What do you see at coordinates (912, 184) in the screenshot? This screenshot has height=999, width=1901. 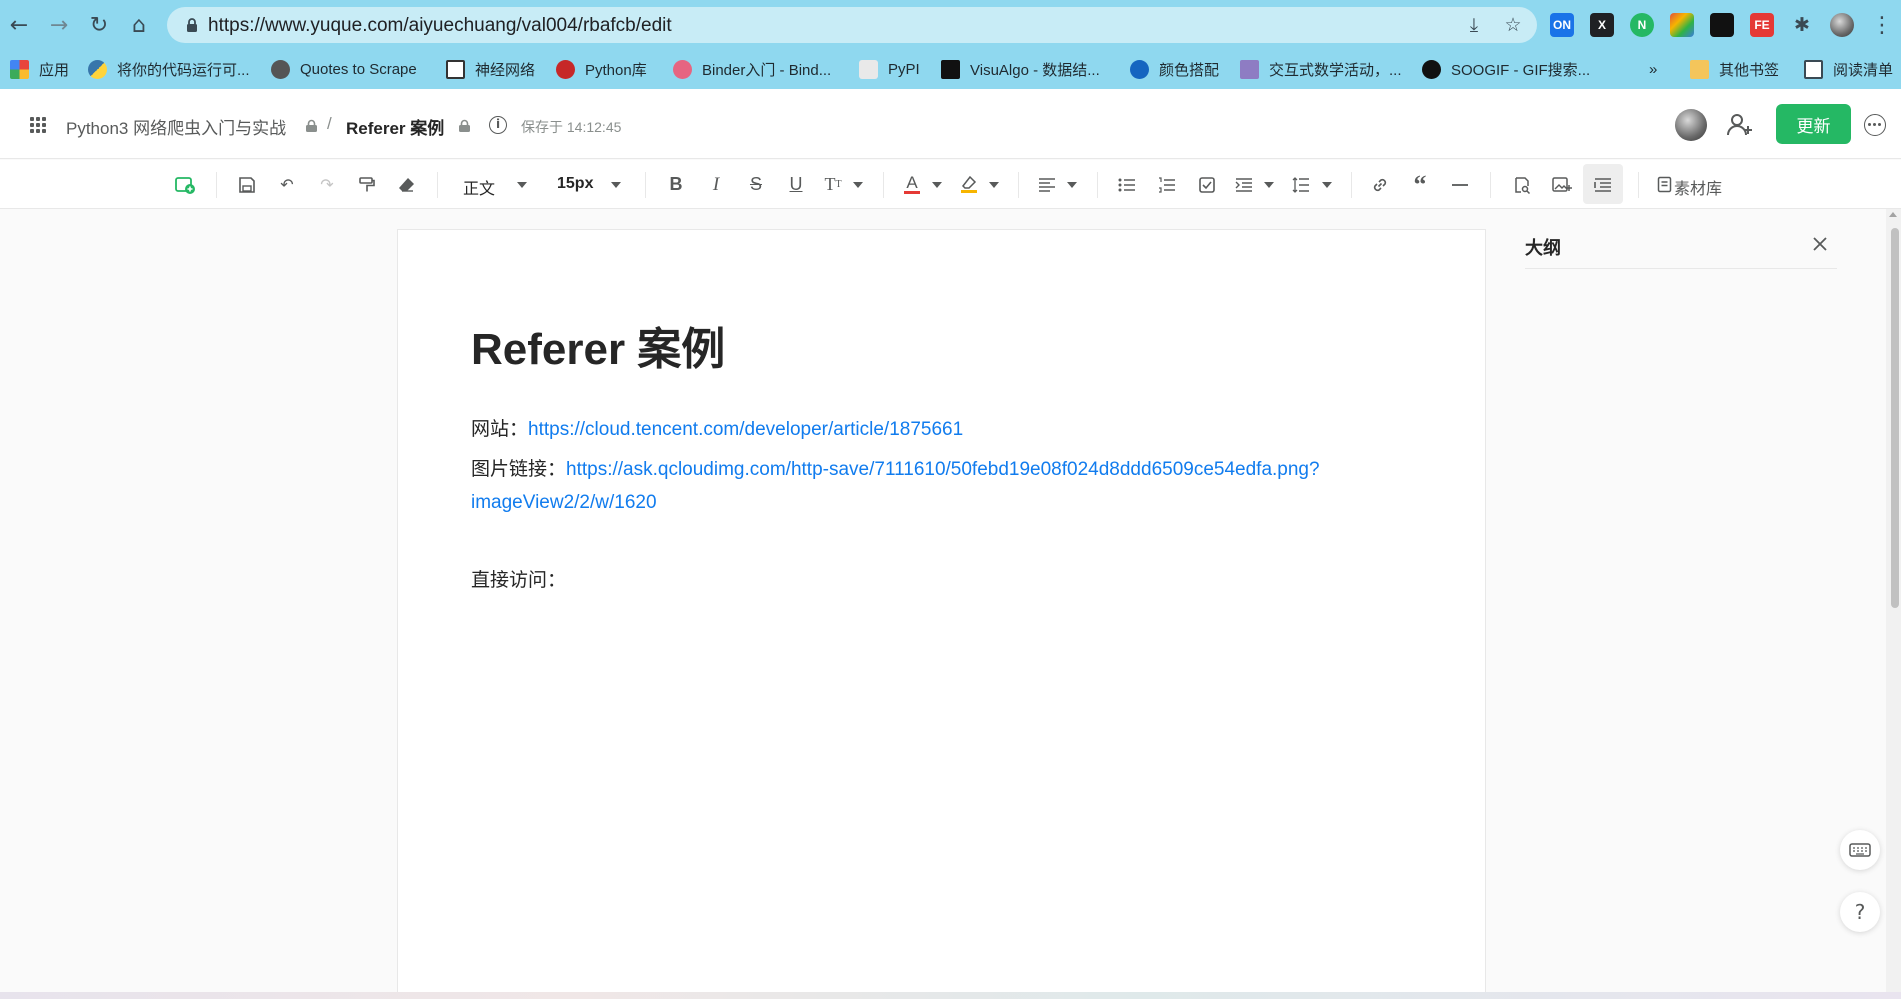 I see `font-color-icon: A` at bounding box center [912, 184].